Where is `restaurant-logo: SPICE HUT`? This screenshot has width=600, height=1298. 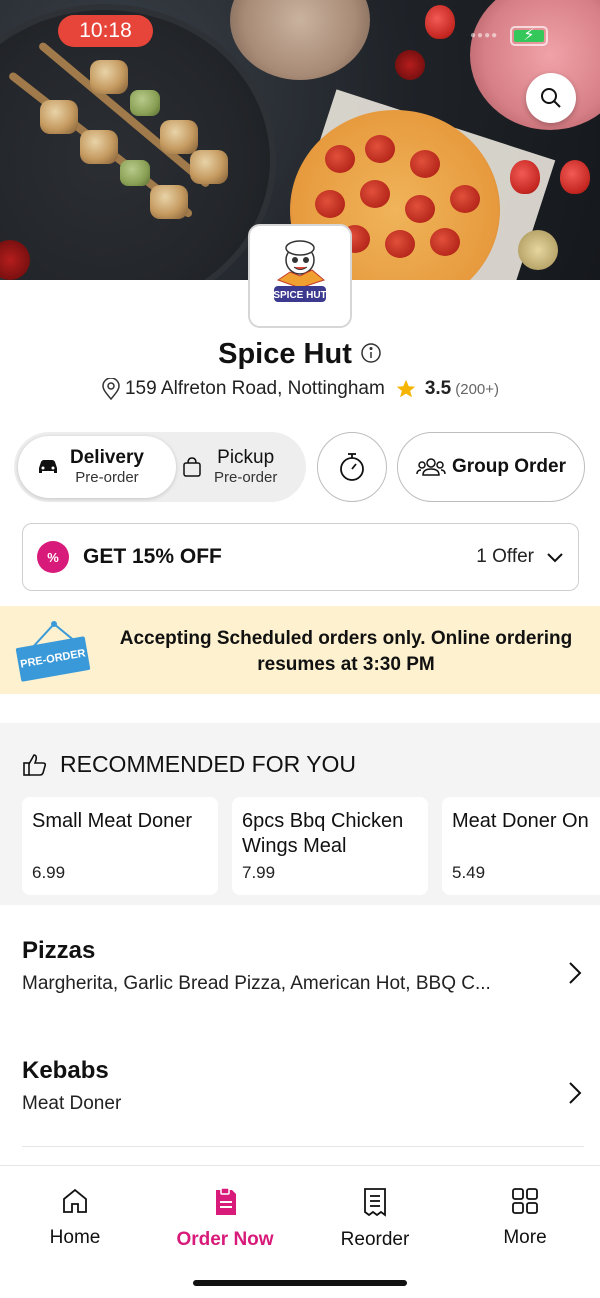 restaurant-logo: SPICE HUT is located at coordinates (300, 276).